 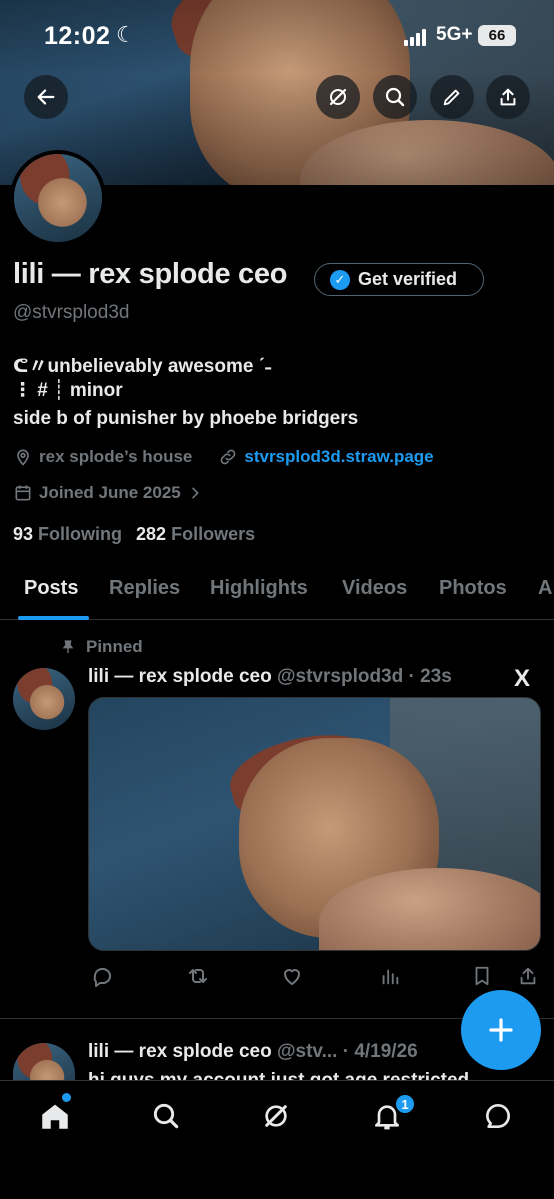 I want to click on location-pin-icon, so click(x=23, y=457).